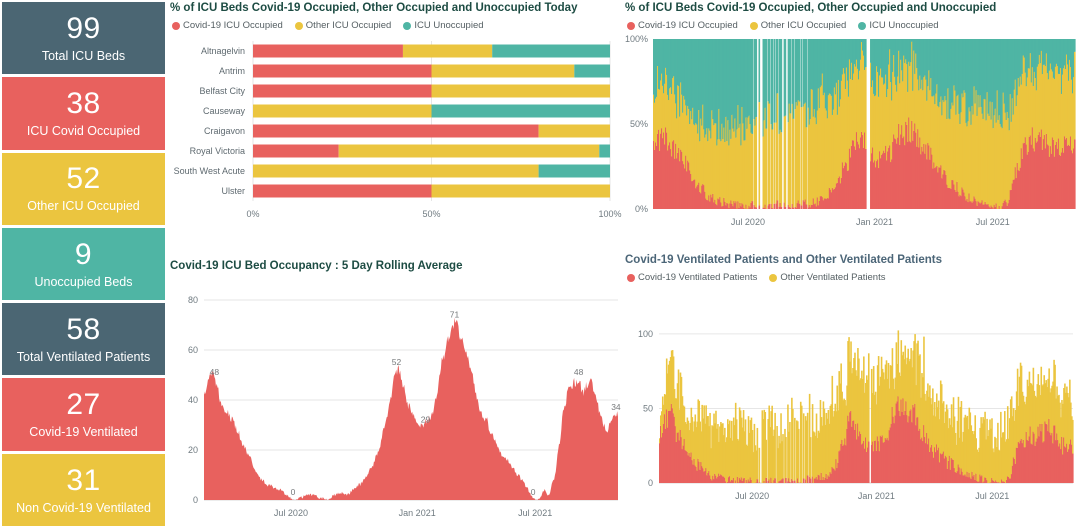 The image size is (1080, 528). I want to click on kpi-label-total-ventilated-patients: Total Ventilated Patients, so click(83, 357).